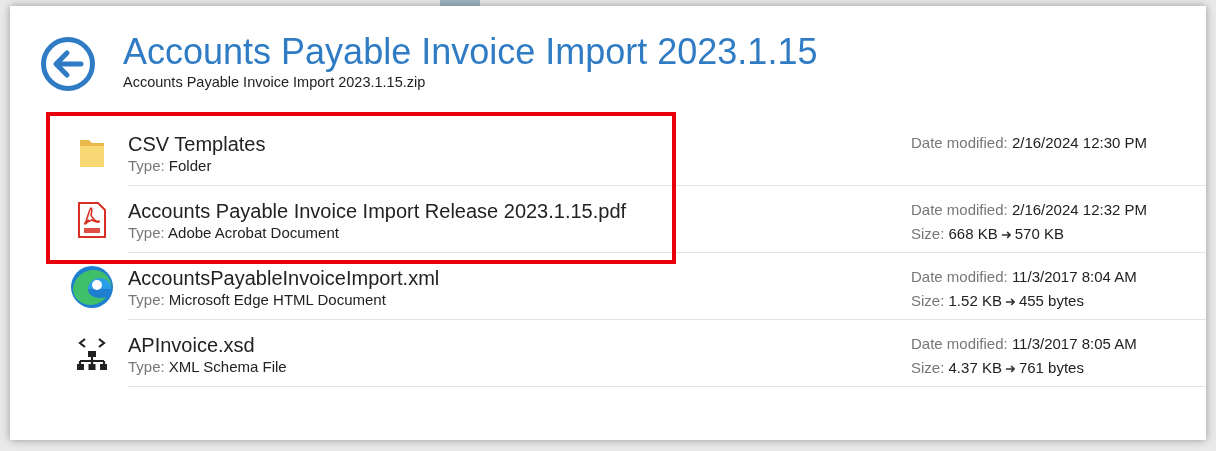  What do you see at coordinates (1074, 276) in the screenshot?
I see `date-modified: 11/3/2017 8:04 AM` at bounding box center [1074, 276].